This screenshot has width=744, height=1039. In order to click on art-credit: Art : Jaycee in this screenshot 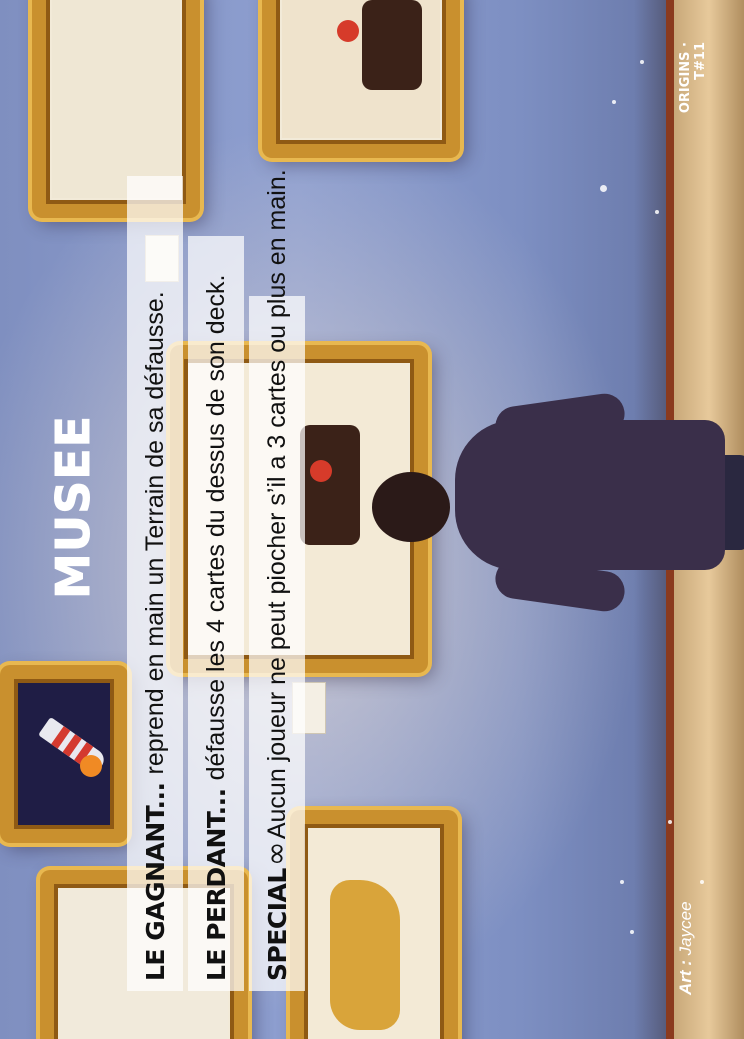, I will do `click(686, 948)`.